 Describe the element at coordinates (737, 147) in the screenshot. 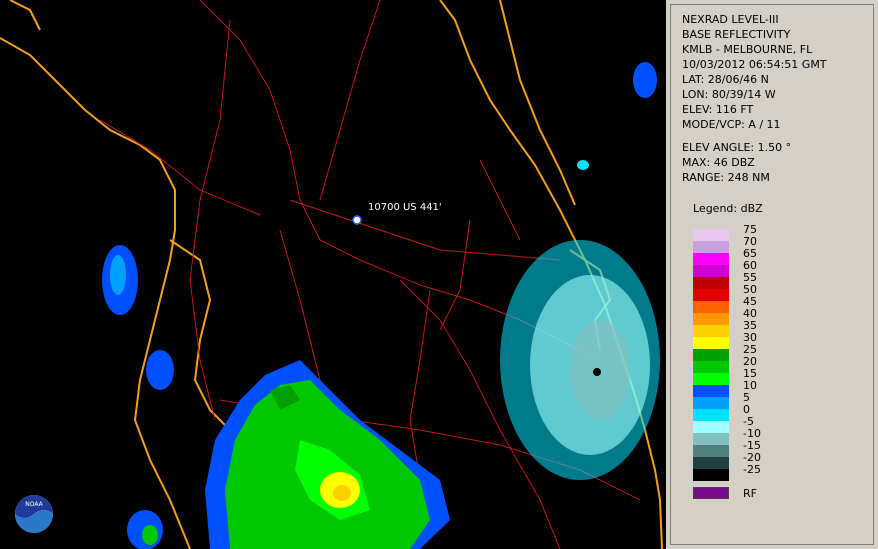

I see `elevation-angle: ELEV ANGLE: 1.50 °` at that location.